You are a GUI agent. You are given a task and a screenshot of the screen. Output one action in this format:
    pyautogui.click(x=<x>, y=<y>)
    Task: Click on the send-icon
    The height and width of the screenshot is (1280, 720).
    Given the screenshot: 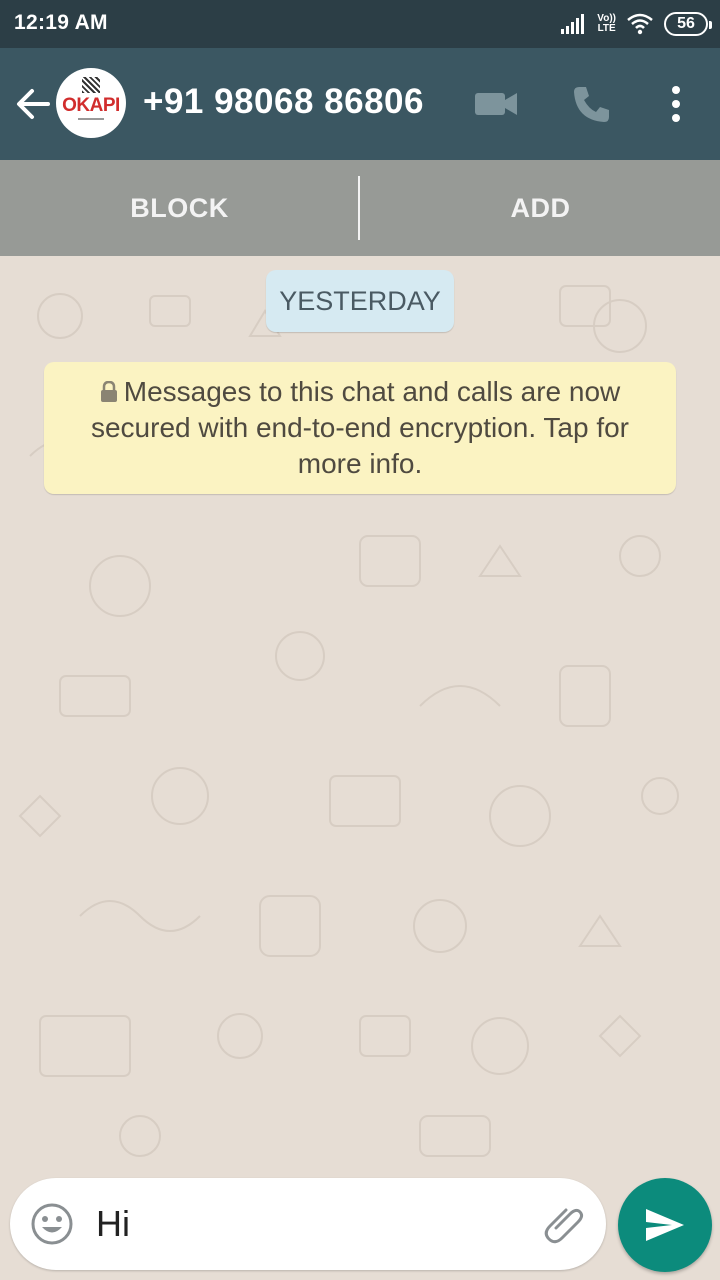 What is the action you would take?
    pyautogui.click(x=665, y=1225)
    